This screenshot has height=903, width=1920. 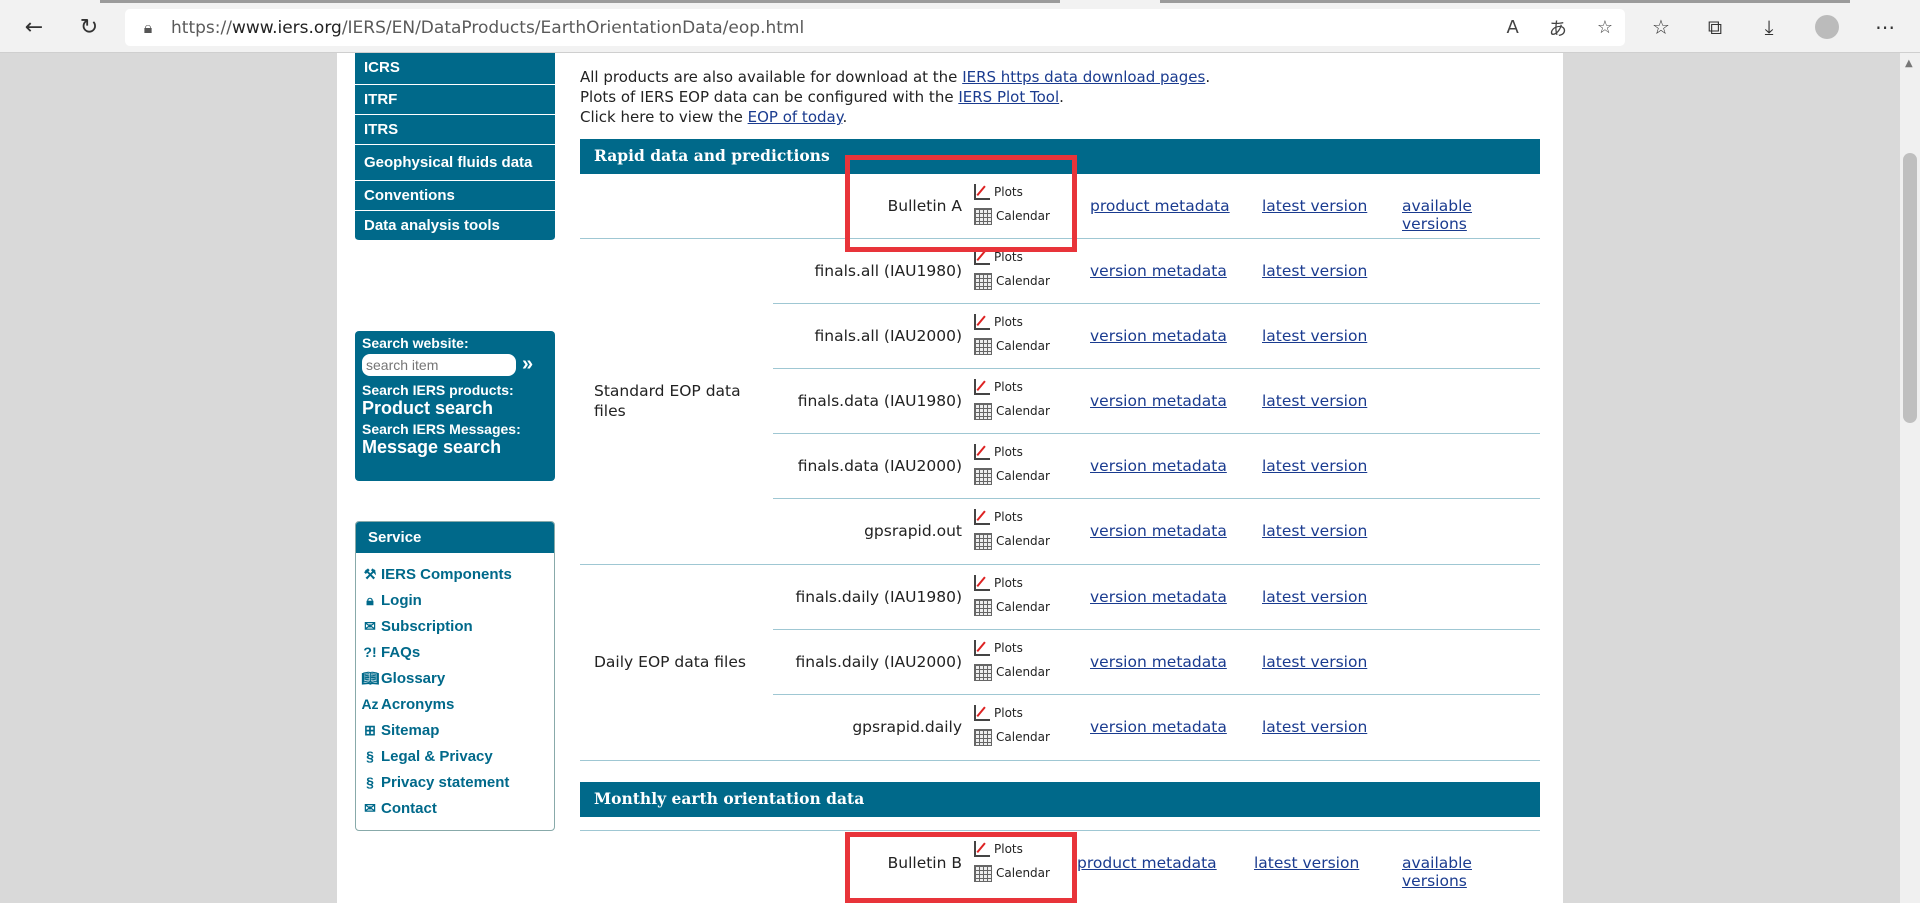 I want to click on service-faqs: ?! FAQs, so click(x=456, y=652).